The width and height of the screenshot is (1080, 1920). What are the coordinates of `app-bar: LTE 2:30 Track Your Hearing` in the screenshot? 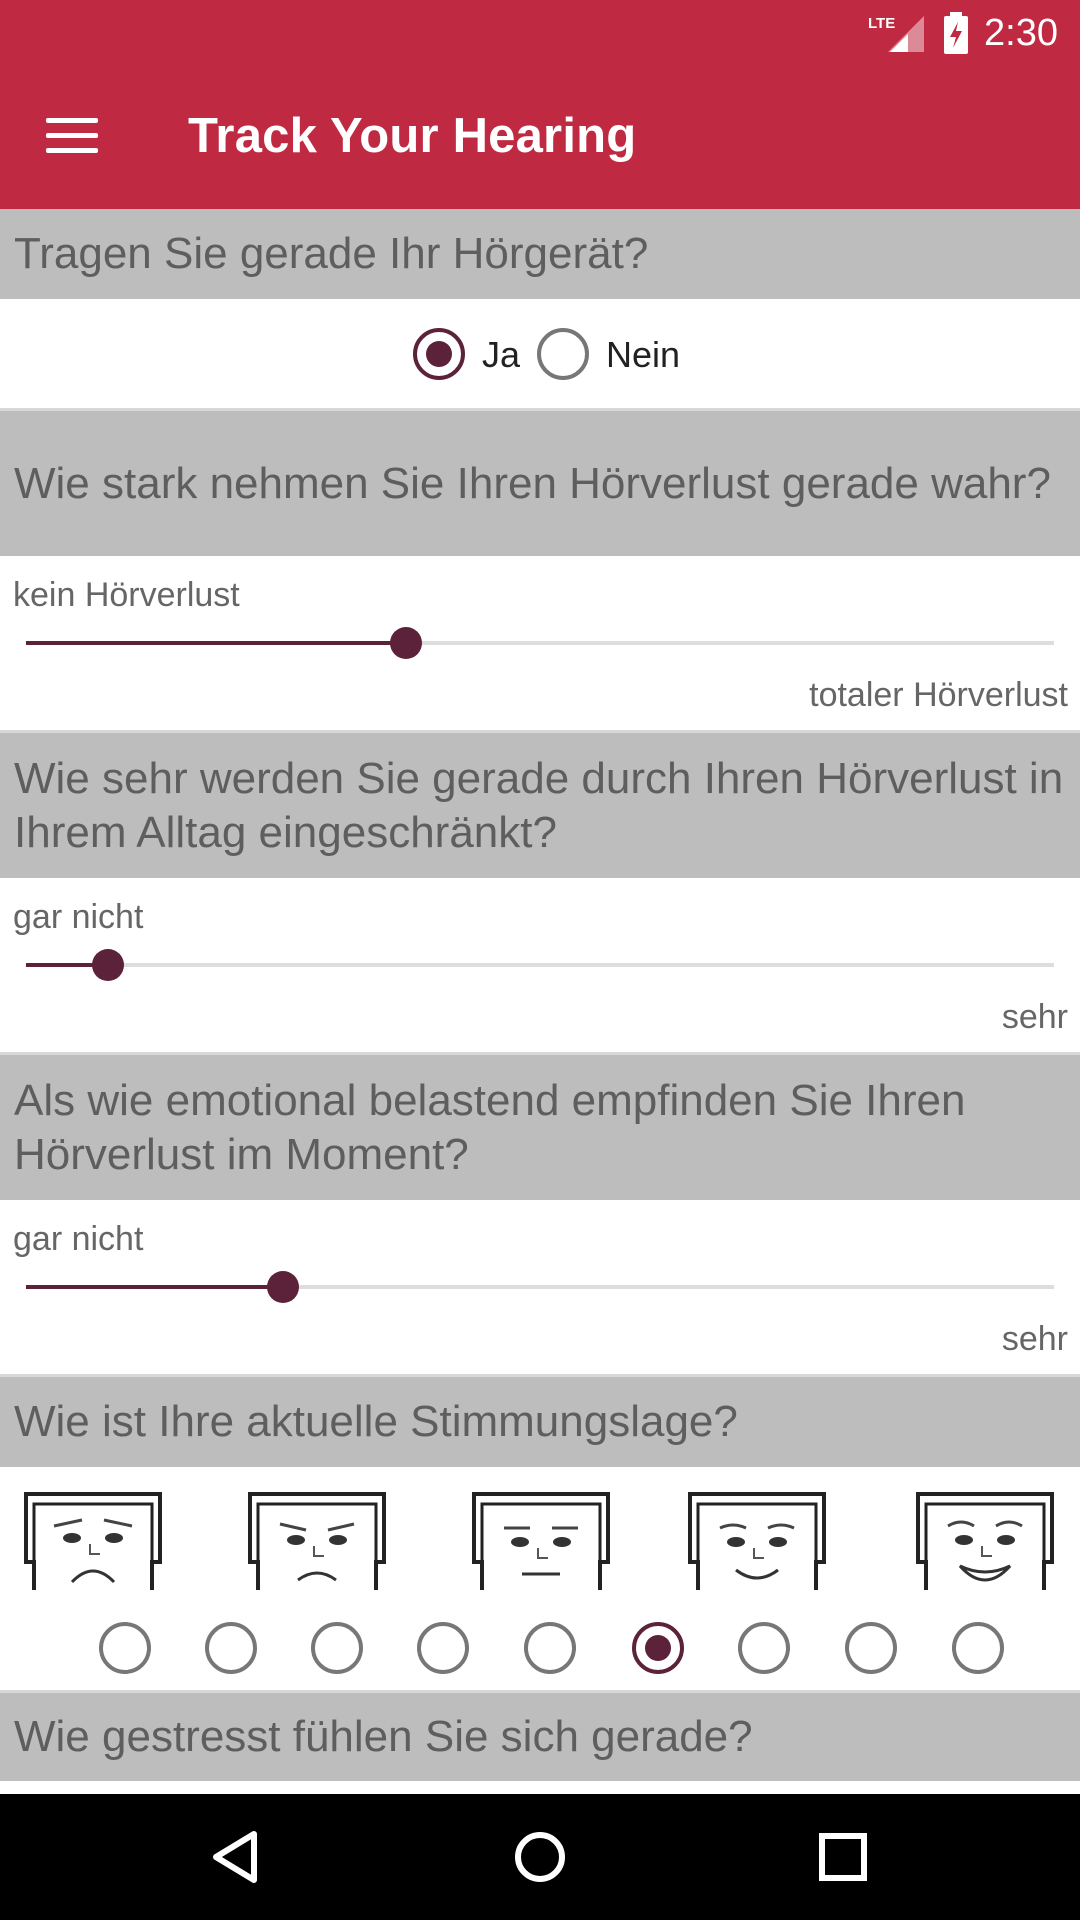 It's located at (540, 104).